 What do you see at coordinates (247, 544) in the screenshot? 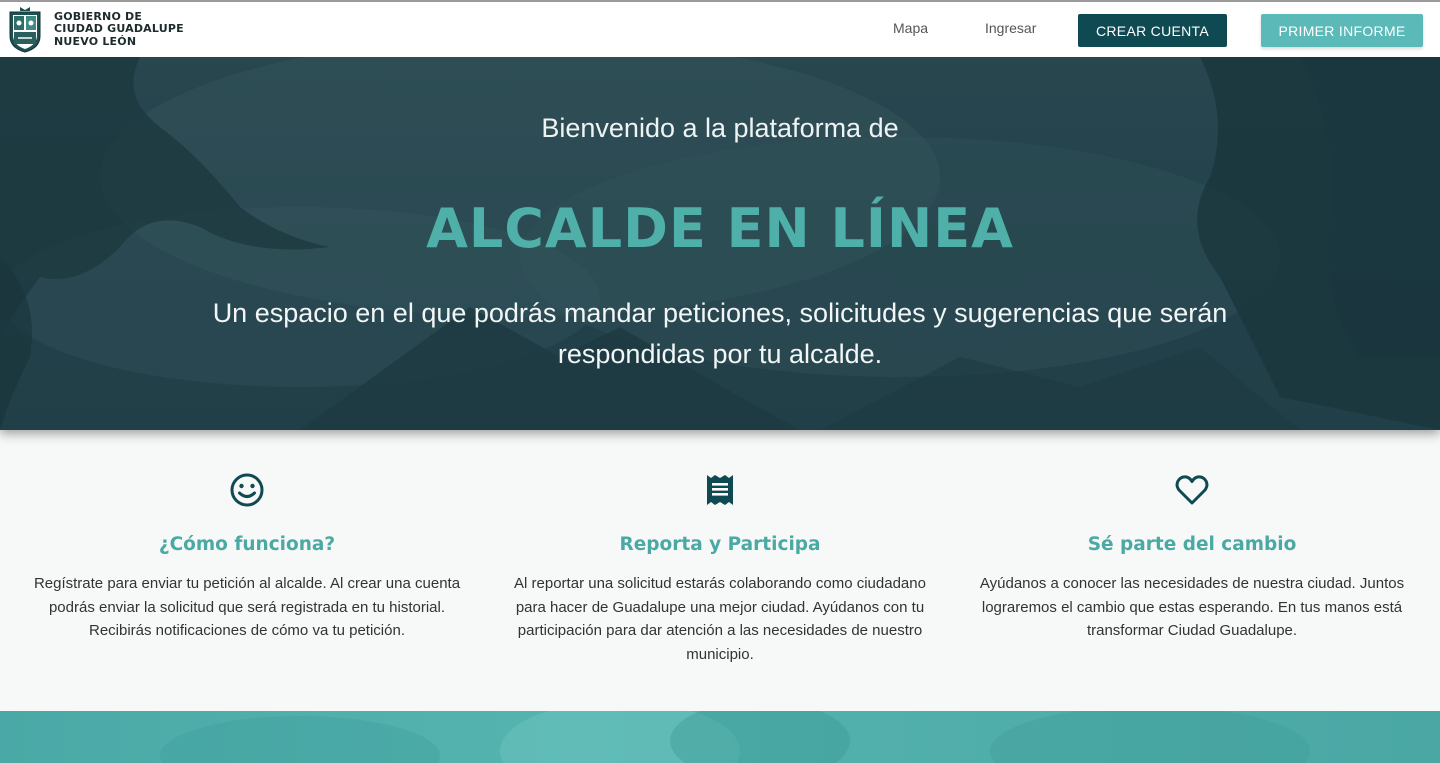
I see `feature-title: ¿Cómo funciona?` at bounding box center [247, 544].